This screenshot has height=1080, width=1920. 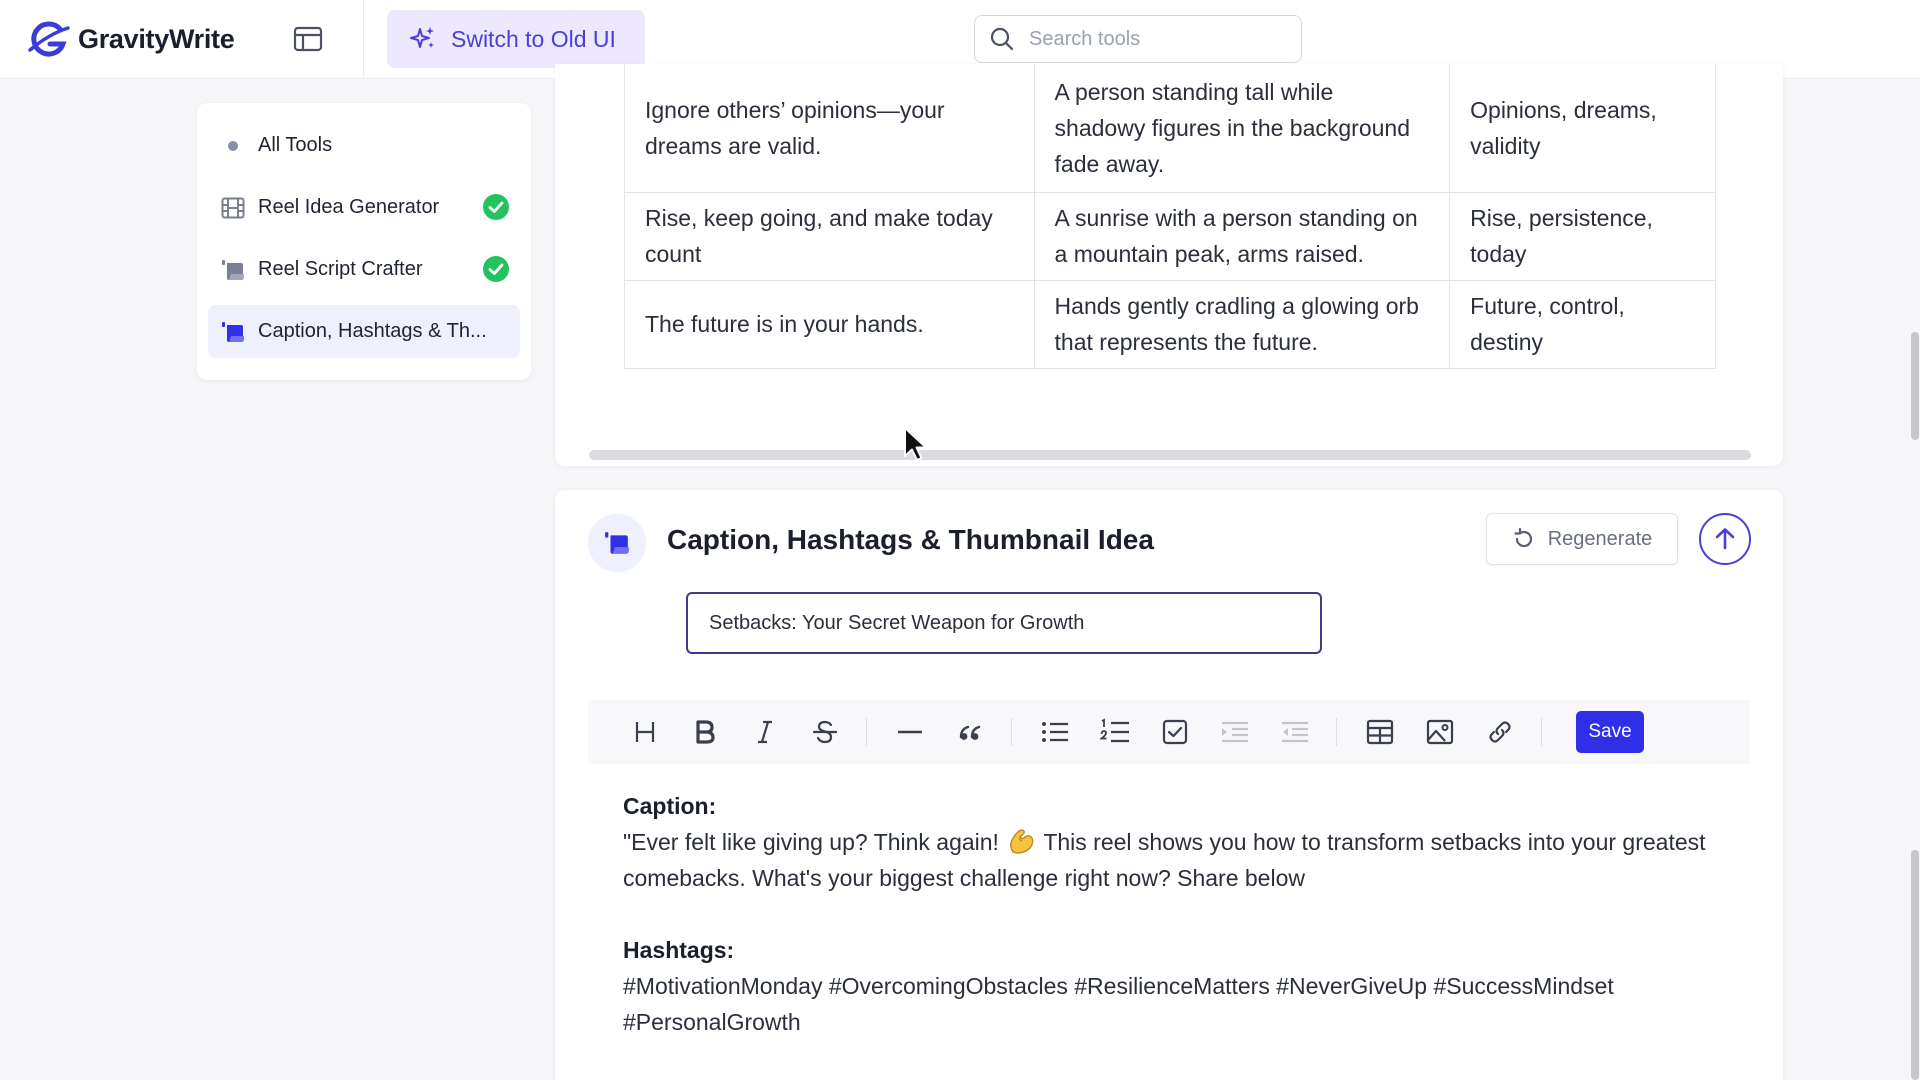 I want to click on regenerate-button: Regenerate, so click(x=1582, y=539).